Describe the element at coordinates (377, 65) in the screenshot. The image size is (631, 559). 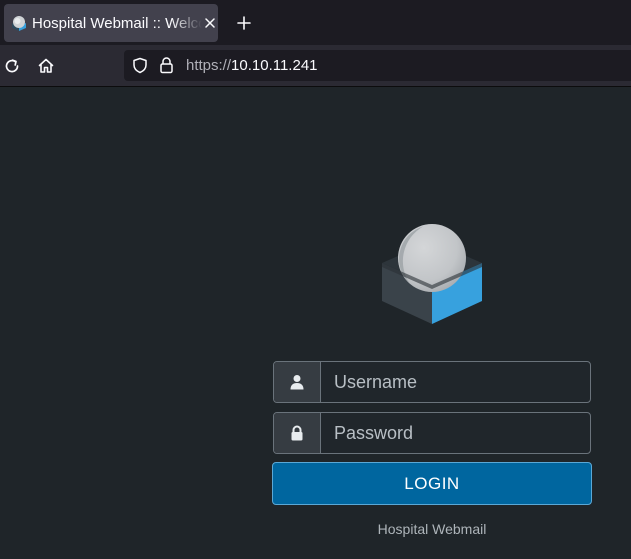
I see `url-bar: https://10.10.11.241` at that location.